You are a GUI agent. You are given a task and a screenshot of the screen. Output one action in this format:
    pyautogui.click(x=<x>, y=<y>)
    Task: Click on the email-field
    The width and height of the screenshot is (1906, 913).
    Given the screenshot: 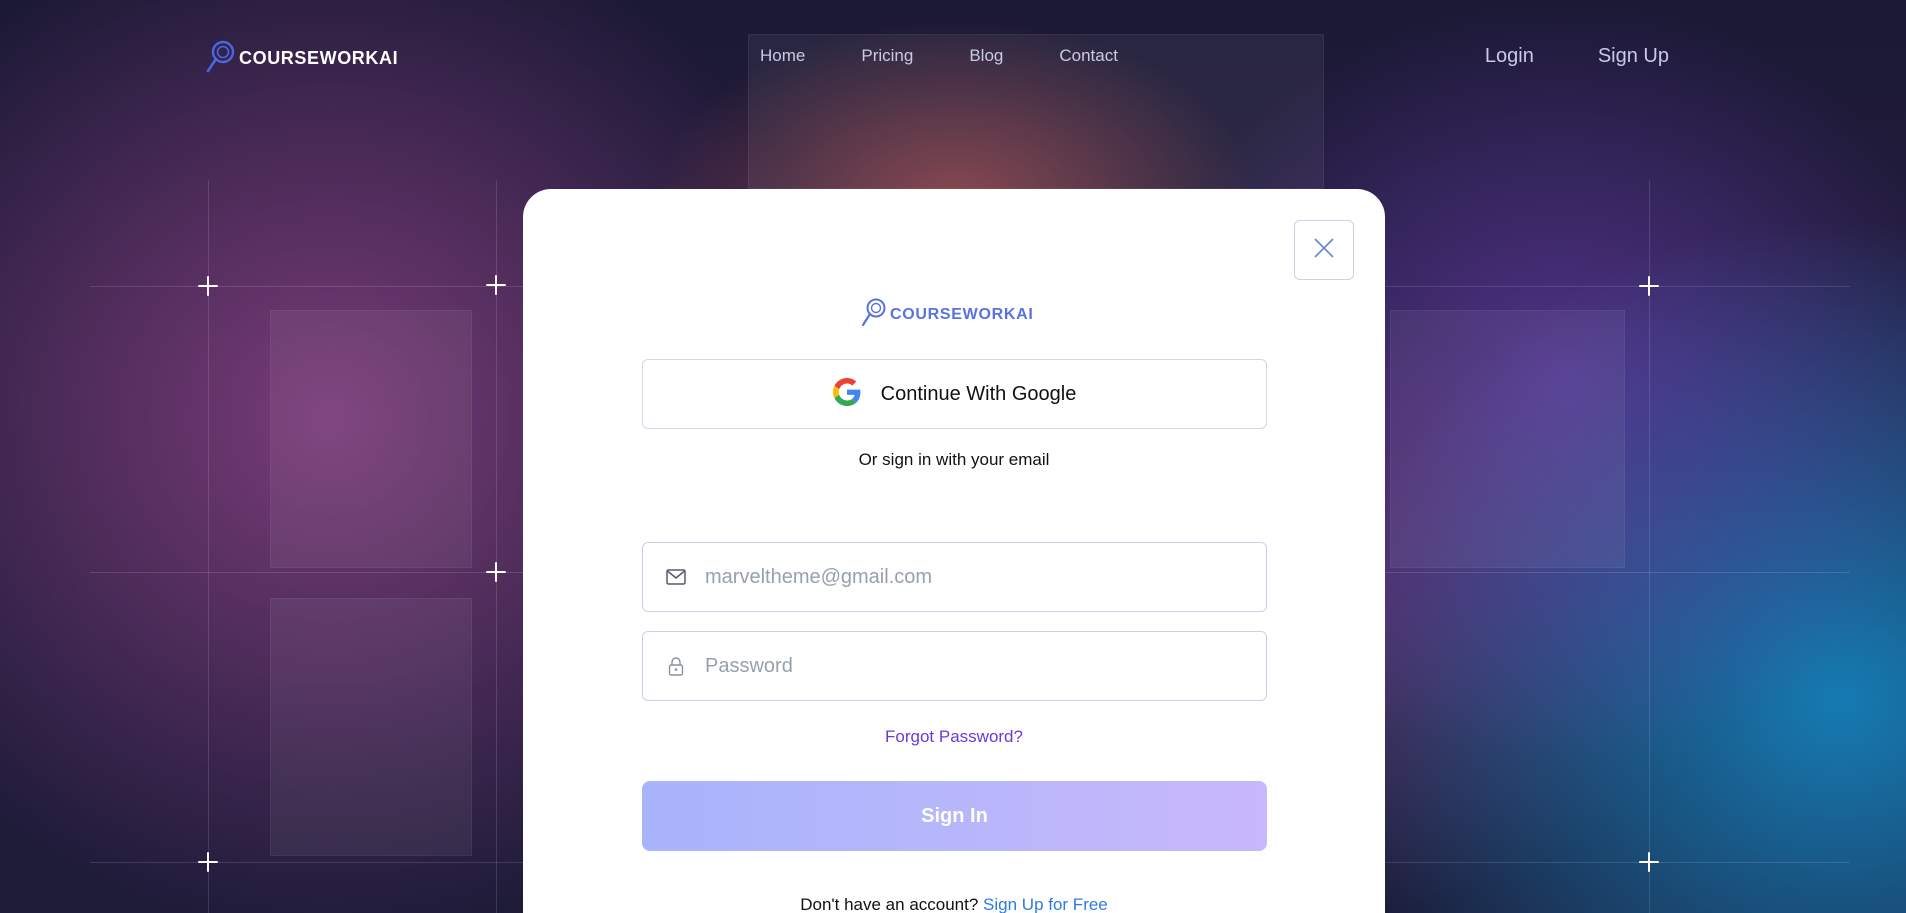 What is the action you would take?
    pyautogui.click(x=954, y=577)
    